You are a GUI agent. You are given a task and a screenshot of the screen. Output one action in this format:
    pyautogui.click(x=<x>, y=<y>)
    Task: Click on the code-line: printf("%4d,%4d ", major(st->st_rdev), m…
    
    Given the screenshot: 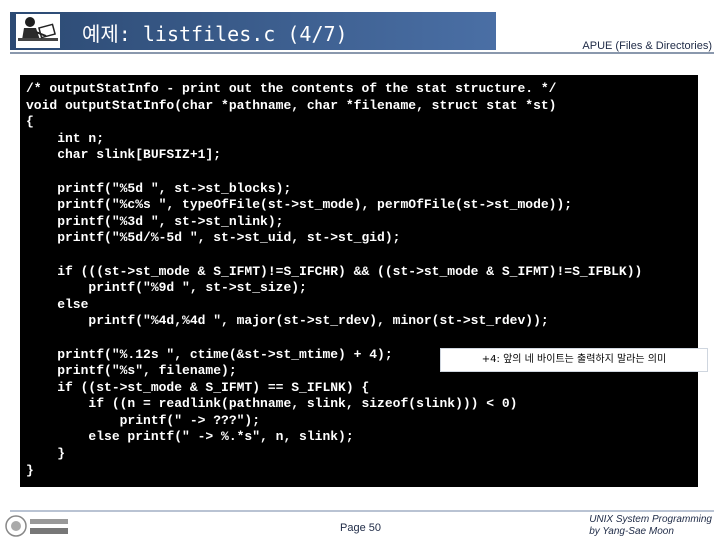 What is the action you would take?
    pyautogui.click(x=287, y=321)
    